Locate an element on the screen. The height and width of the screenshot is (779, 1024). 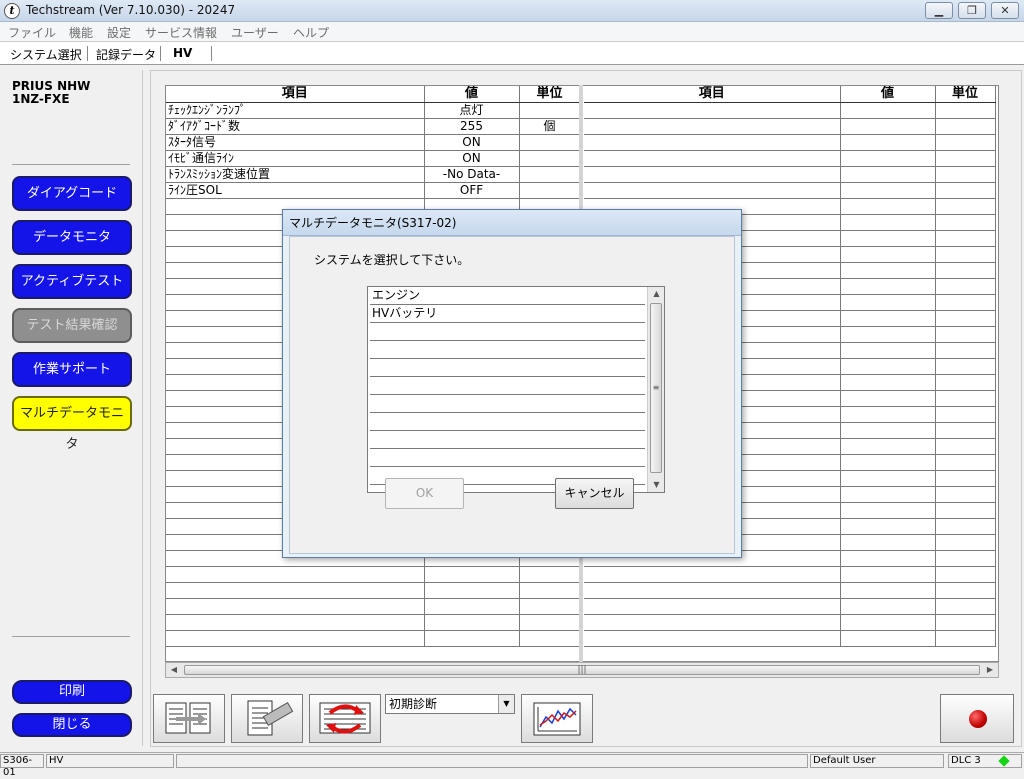
scroll-up-icon: ▲ is located at coordinates (656, 294).